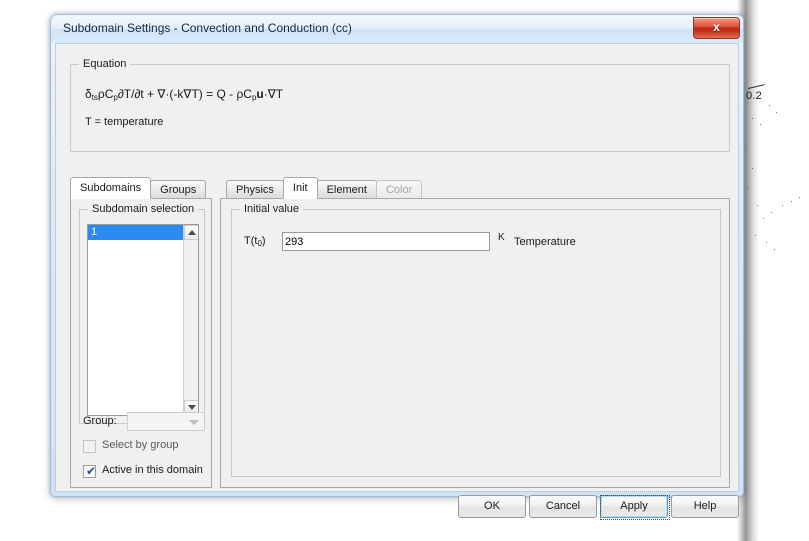  I want to click on group-selector-row: Group:, so click(144, 422).